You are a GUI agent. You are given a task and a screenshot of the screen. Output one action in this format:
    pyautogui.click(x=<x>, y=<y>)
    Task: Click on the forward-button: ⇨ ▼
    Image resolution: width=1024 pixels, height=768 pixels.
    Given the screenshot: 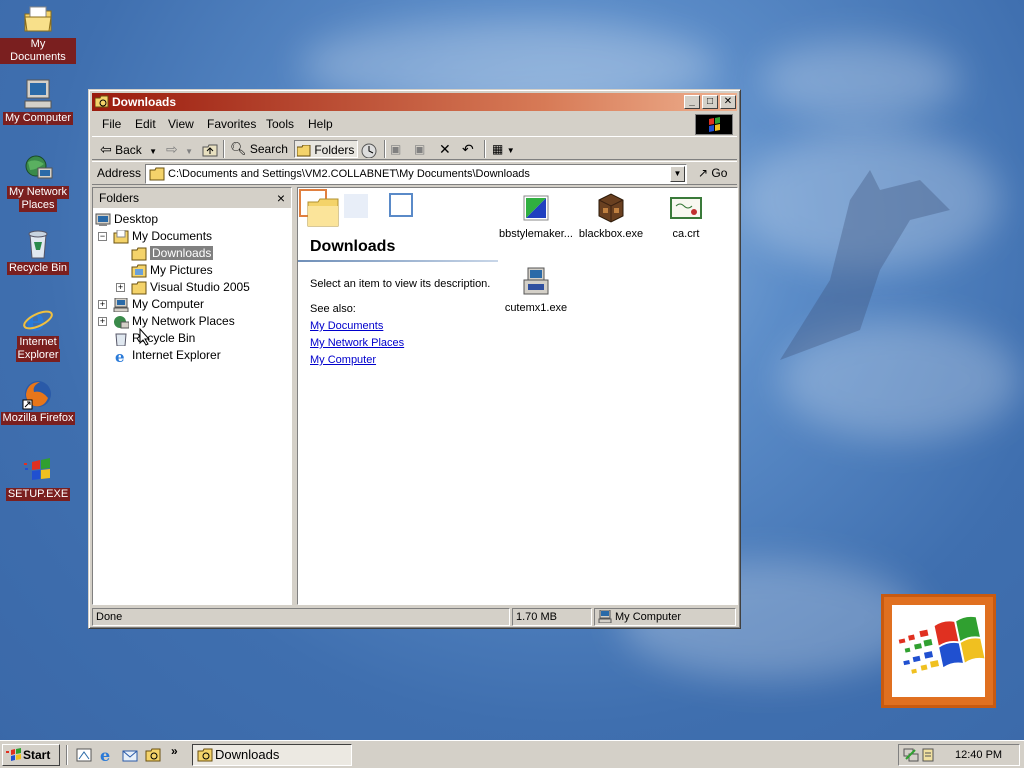 What is the action you would take?
    pyautogui.click(x=179, y=149)
    